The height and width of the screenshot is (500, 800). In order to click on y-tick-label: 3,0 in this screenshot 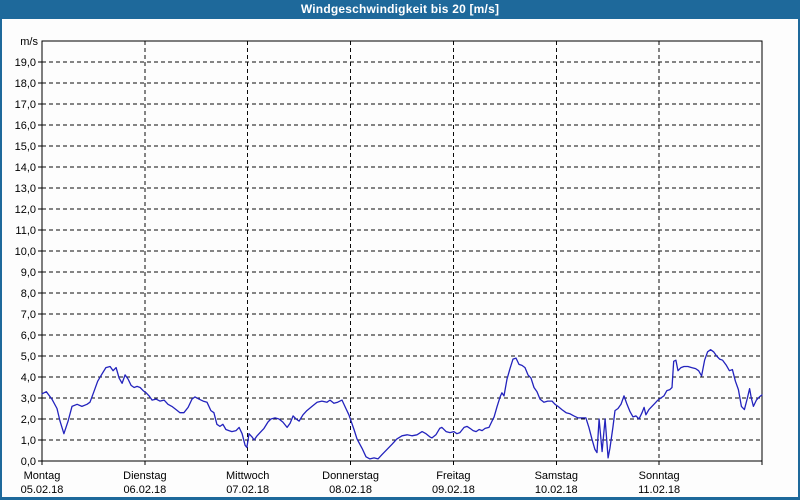, I will do `click(28, 399)`.